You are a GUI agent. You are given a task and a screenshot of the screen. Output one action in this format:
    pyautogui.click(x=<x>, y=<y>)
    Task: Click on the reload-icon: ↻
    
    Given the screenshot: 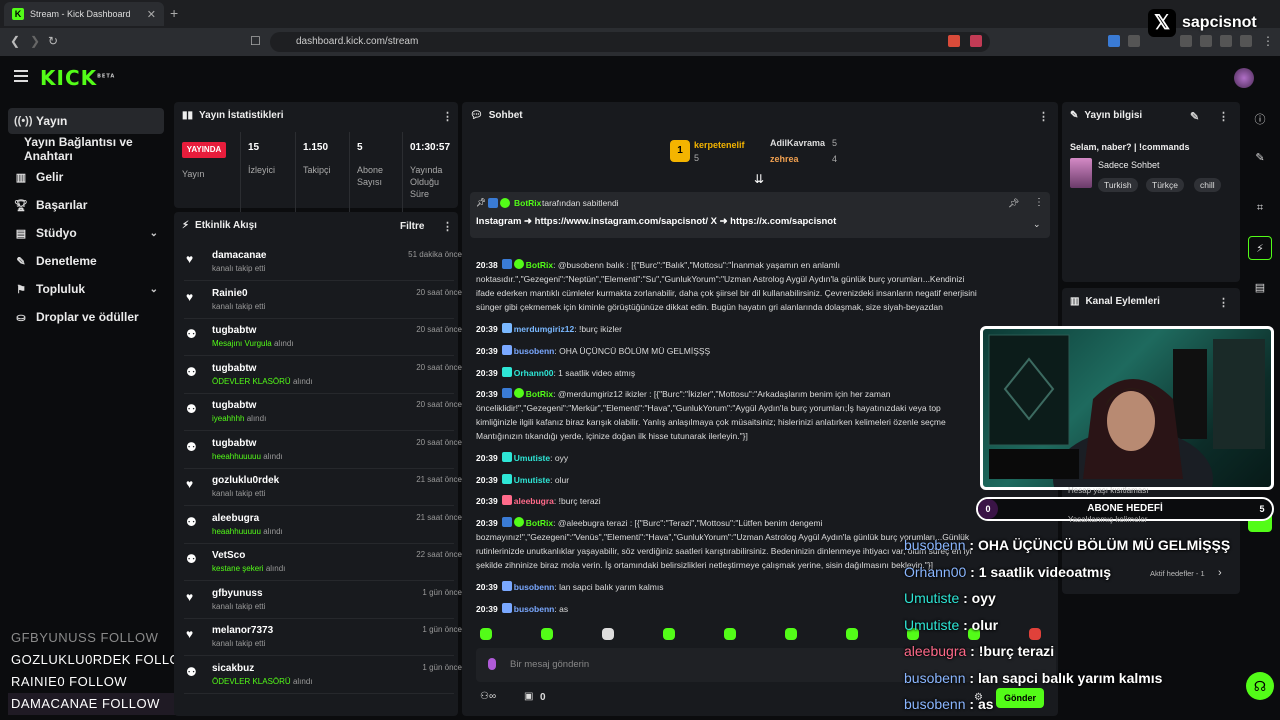 What is the action you would take?
    pyautogui.click(x=53, y=41)
    